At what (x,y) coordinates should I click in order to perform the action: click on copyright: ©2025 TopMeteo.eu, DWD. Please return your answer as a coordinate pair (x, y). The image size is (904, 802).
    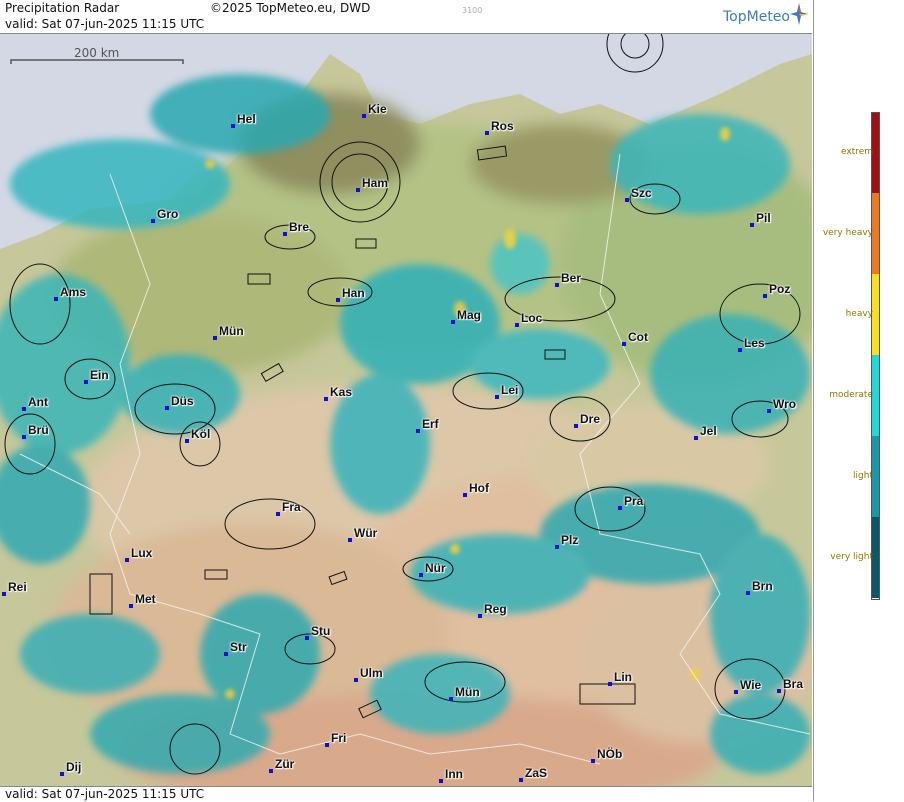
    Looking at the image, I should click on (290, 8).